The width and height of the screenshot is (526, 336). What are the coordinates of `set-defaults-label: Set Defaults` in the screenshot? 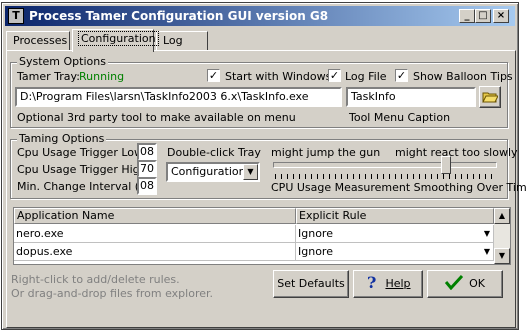 It's located at (311, 283).